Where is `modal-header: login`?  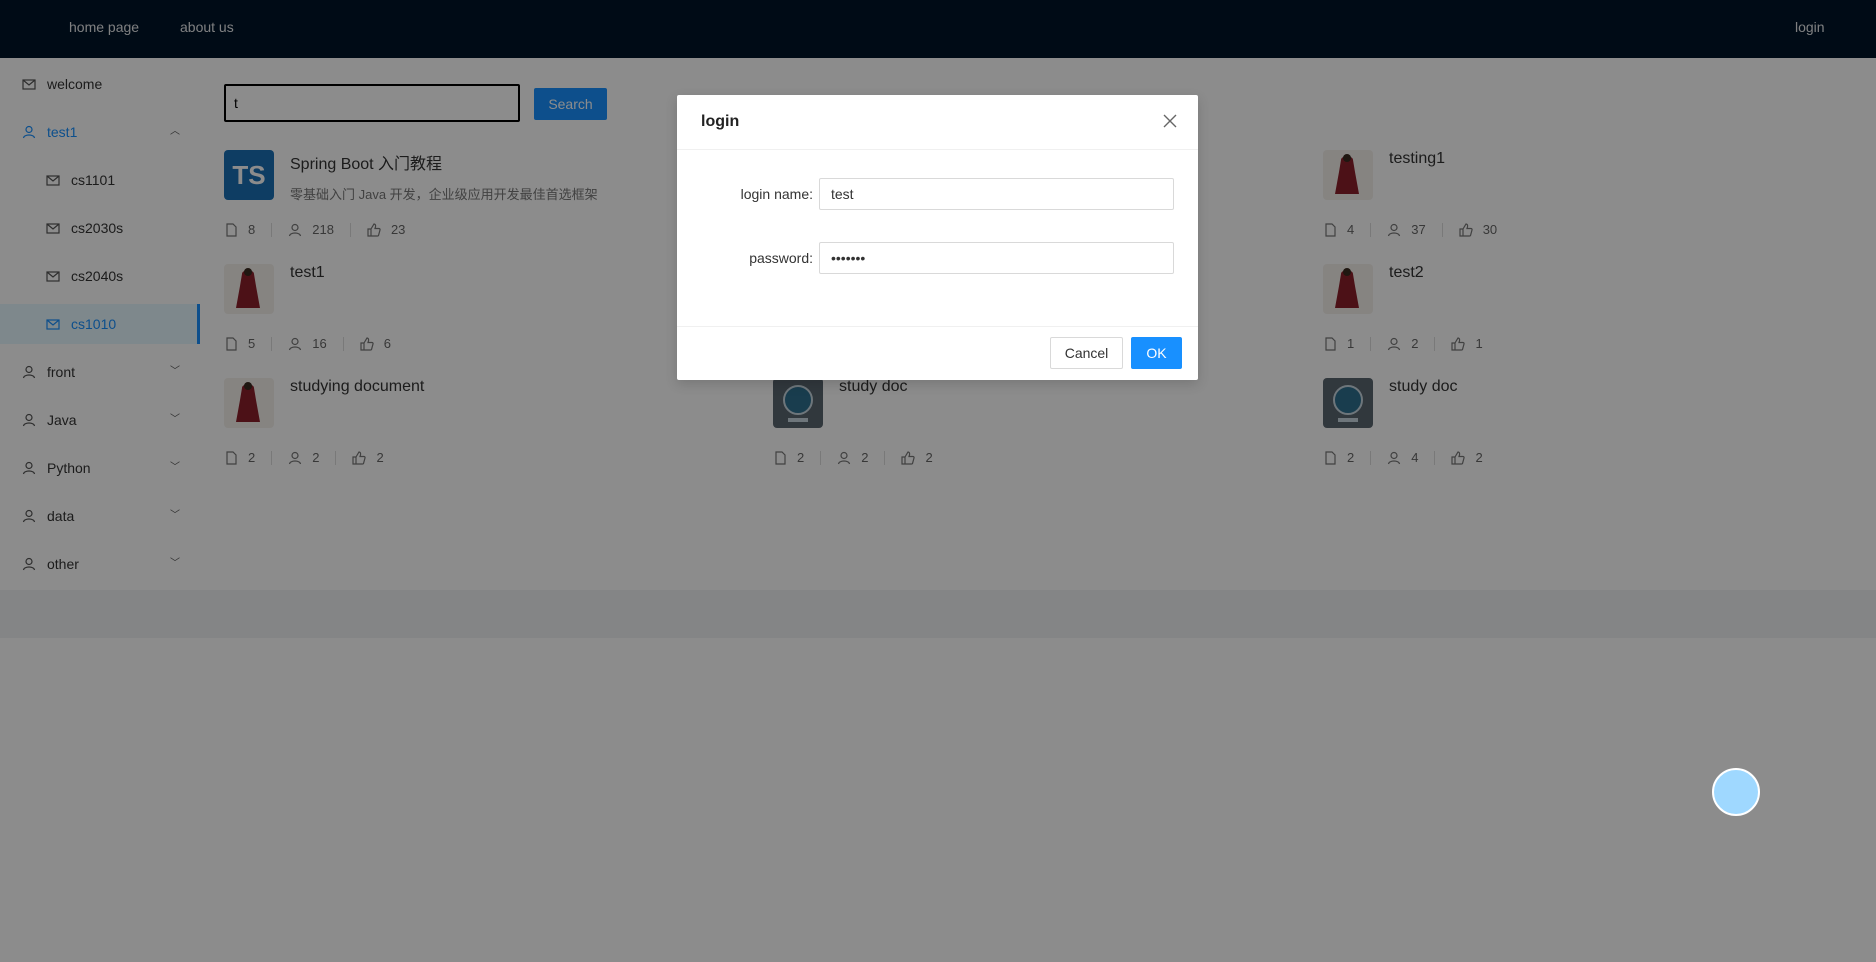 modal-header: login is located at coordinates (937, 122).